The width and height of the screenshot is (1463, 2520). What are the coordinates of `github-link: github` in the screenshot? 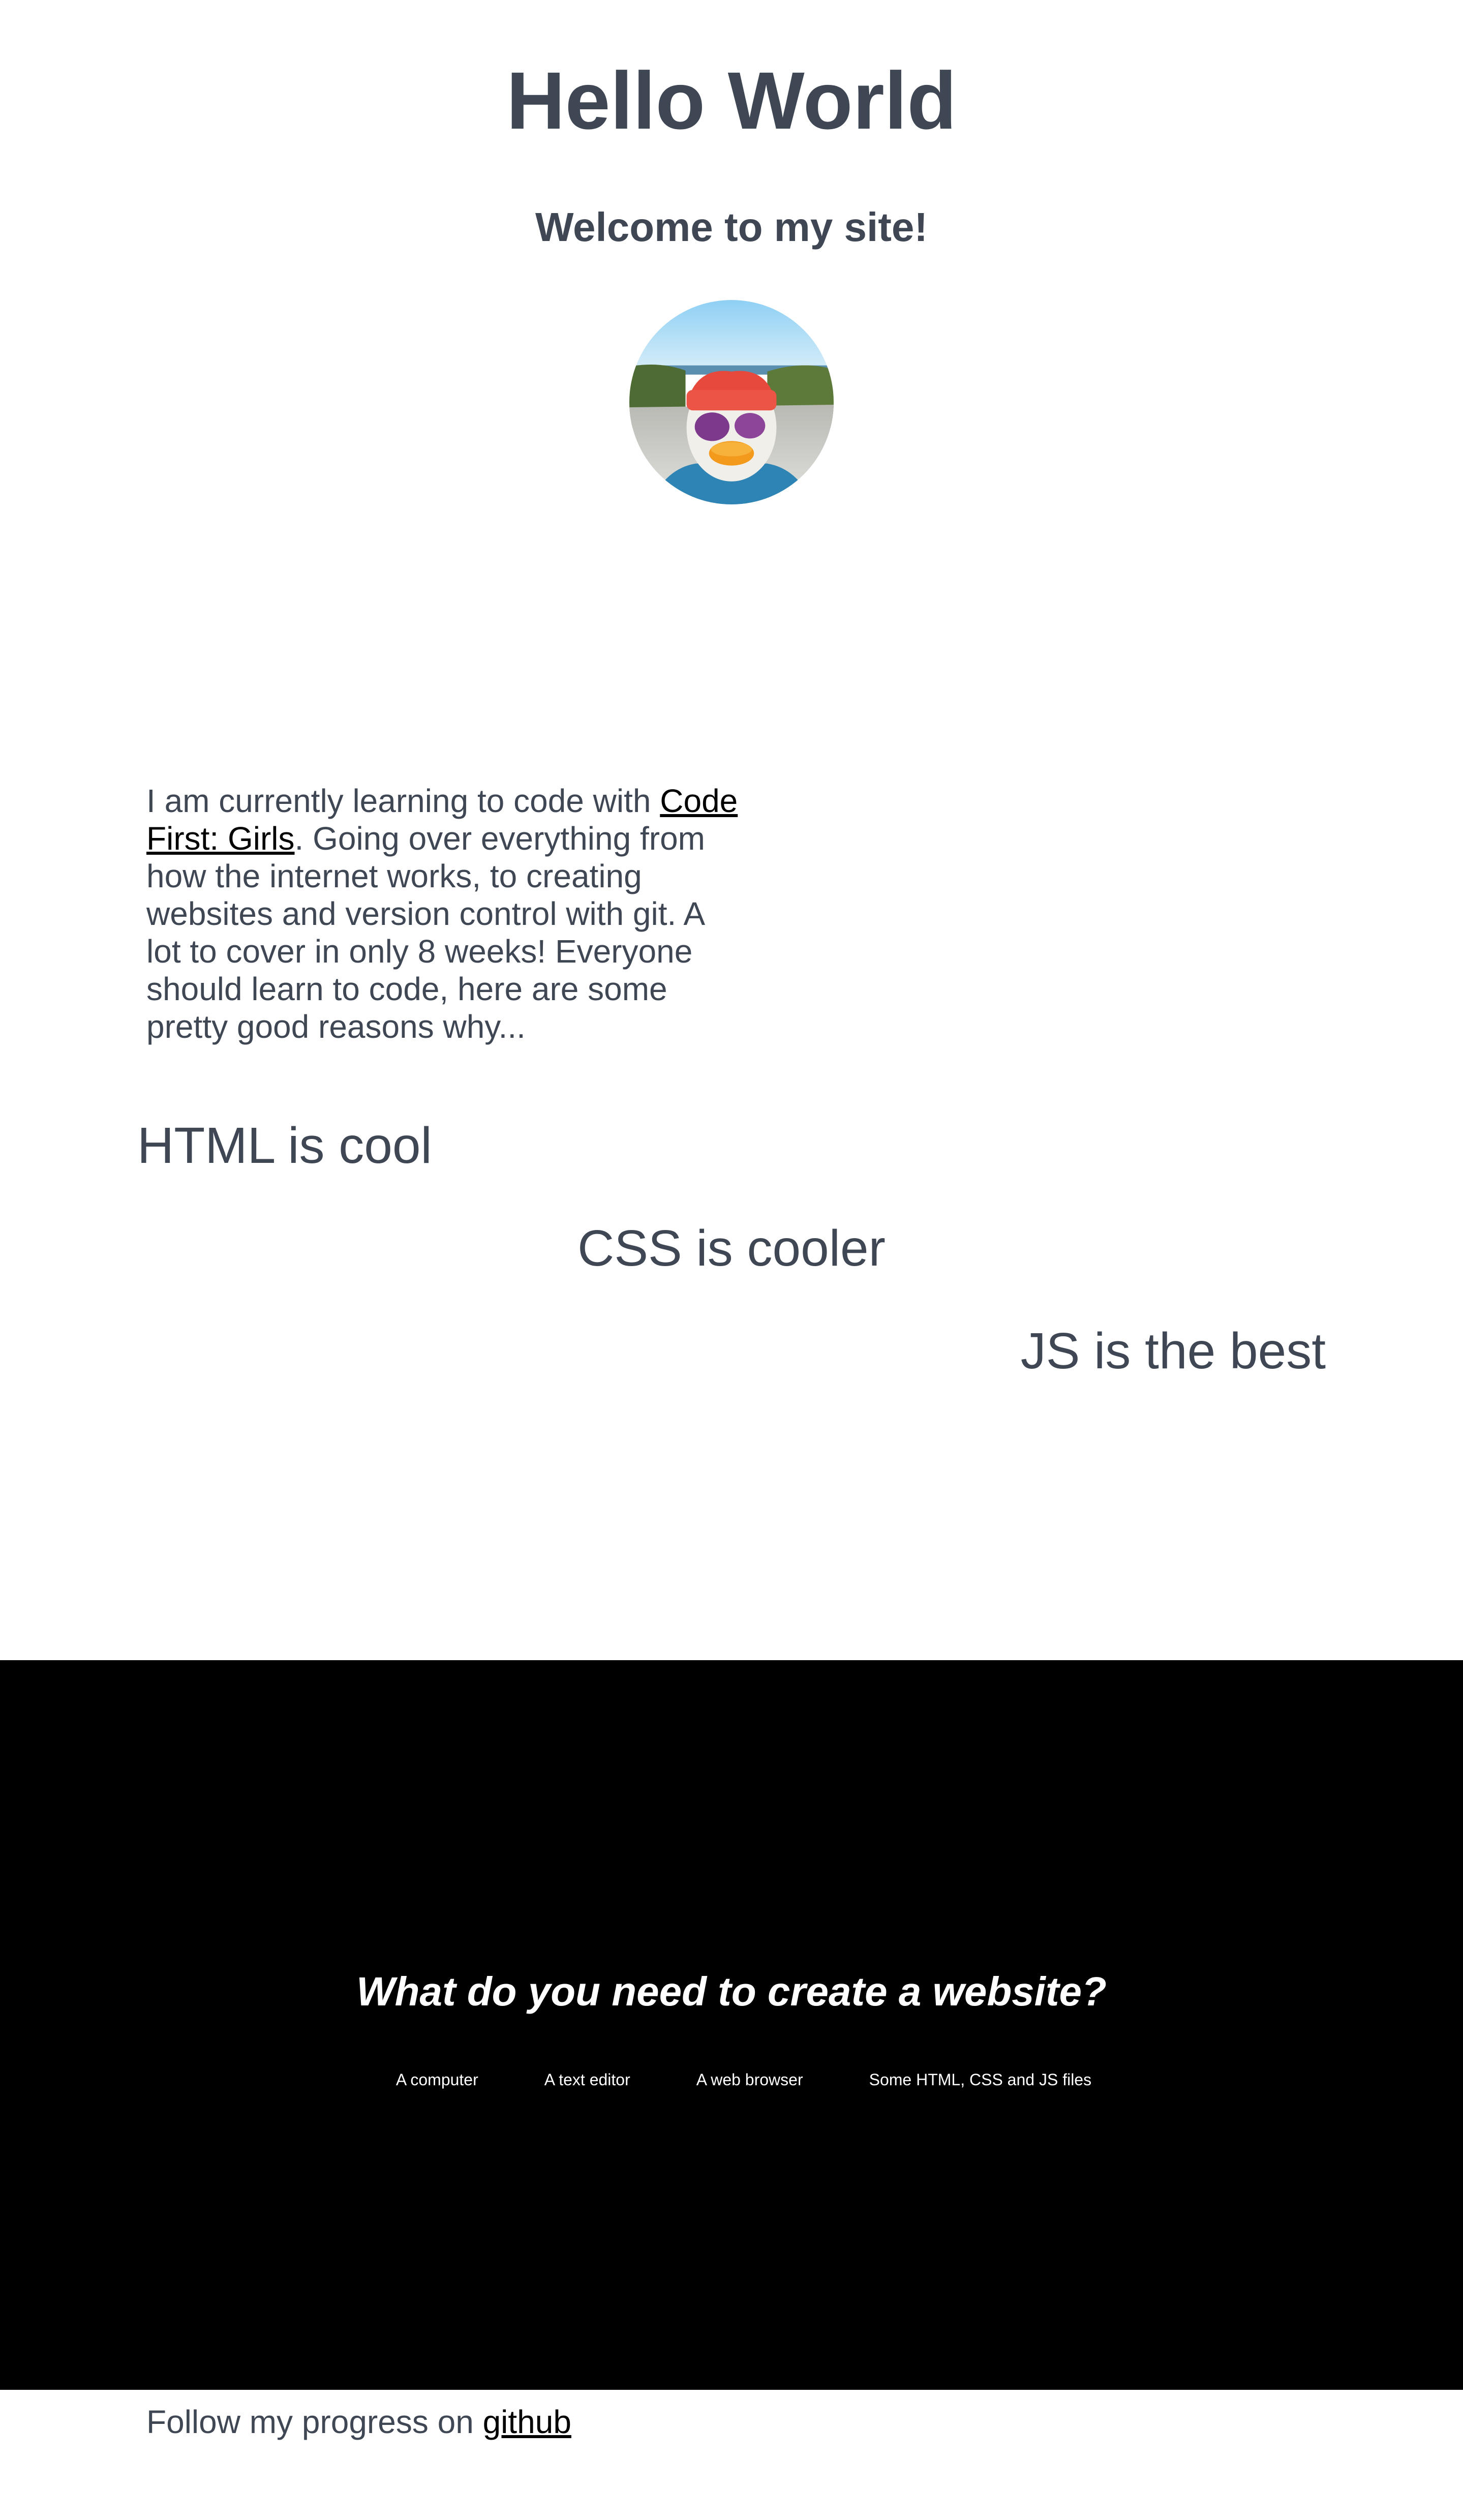 It's located at (527, 2422).